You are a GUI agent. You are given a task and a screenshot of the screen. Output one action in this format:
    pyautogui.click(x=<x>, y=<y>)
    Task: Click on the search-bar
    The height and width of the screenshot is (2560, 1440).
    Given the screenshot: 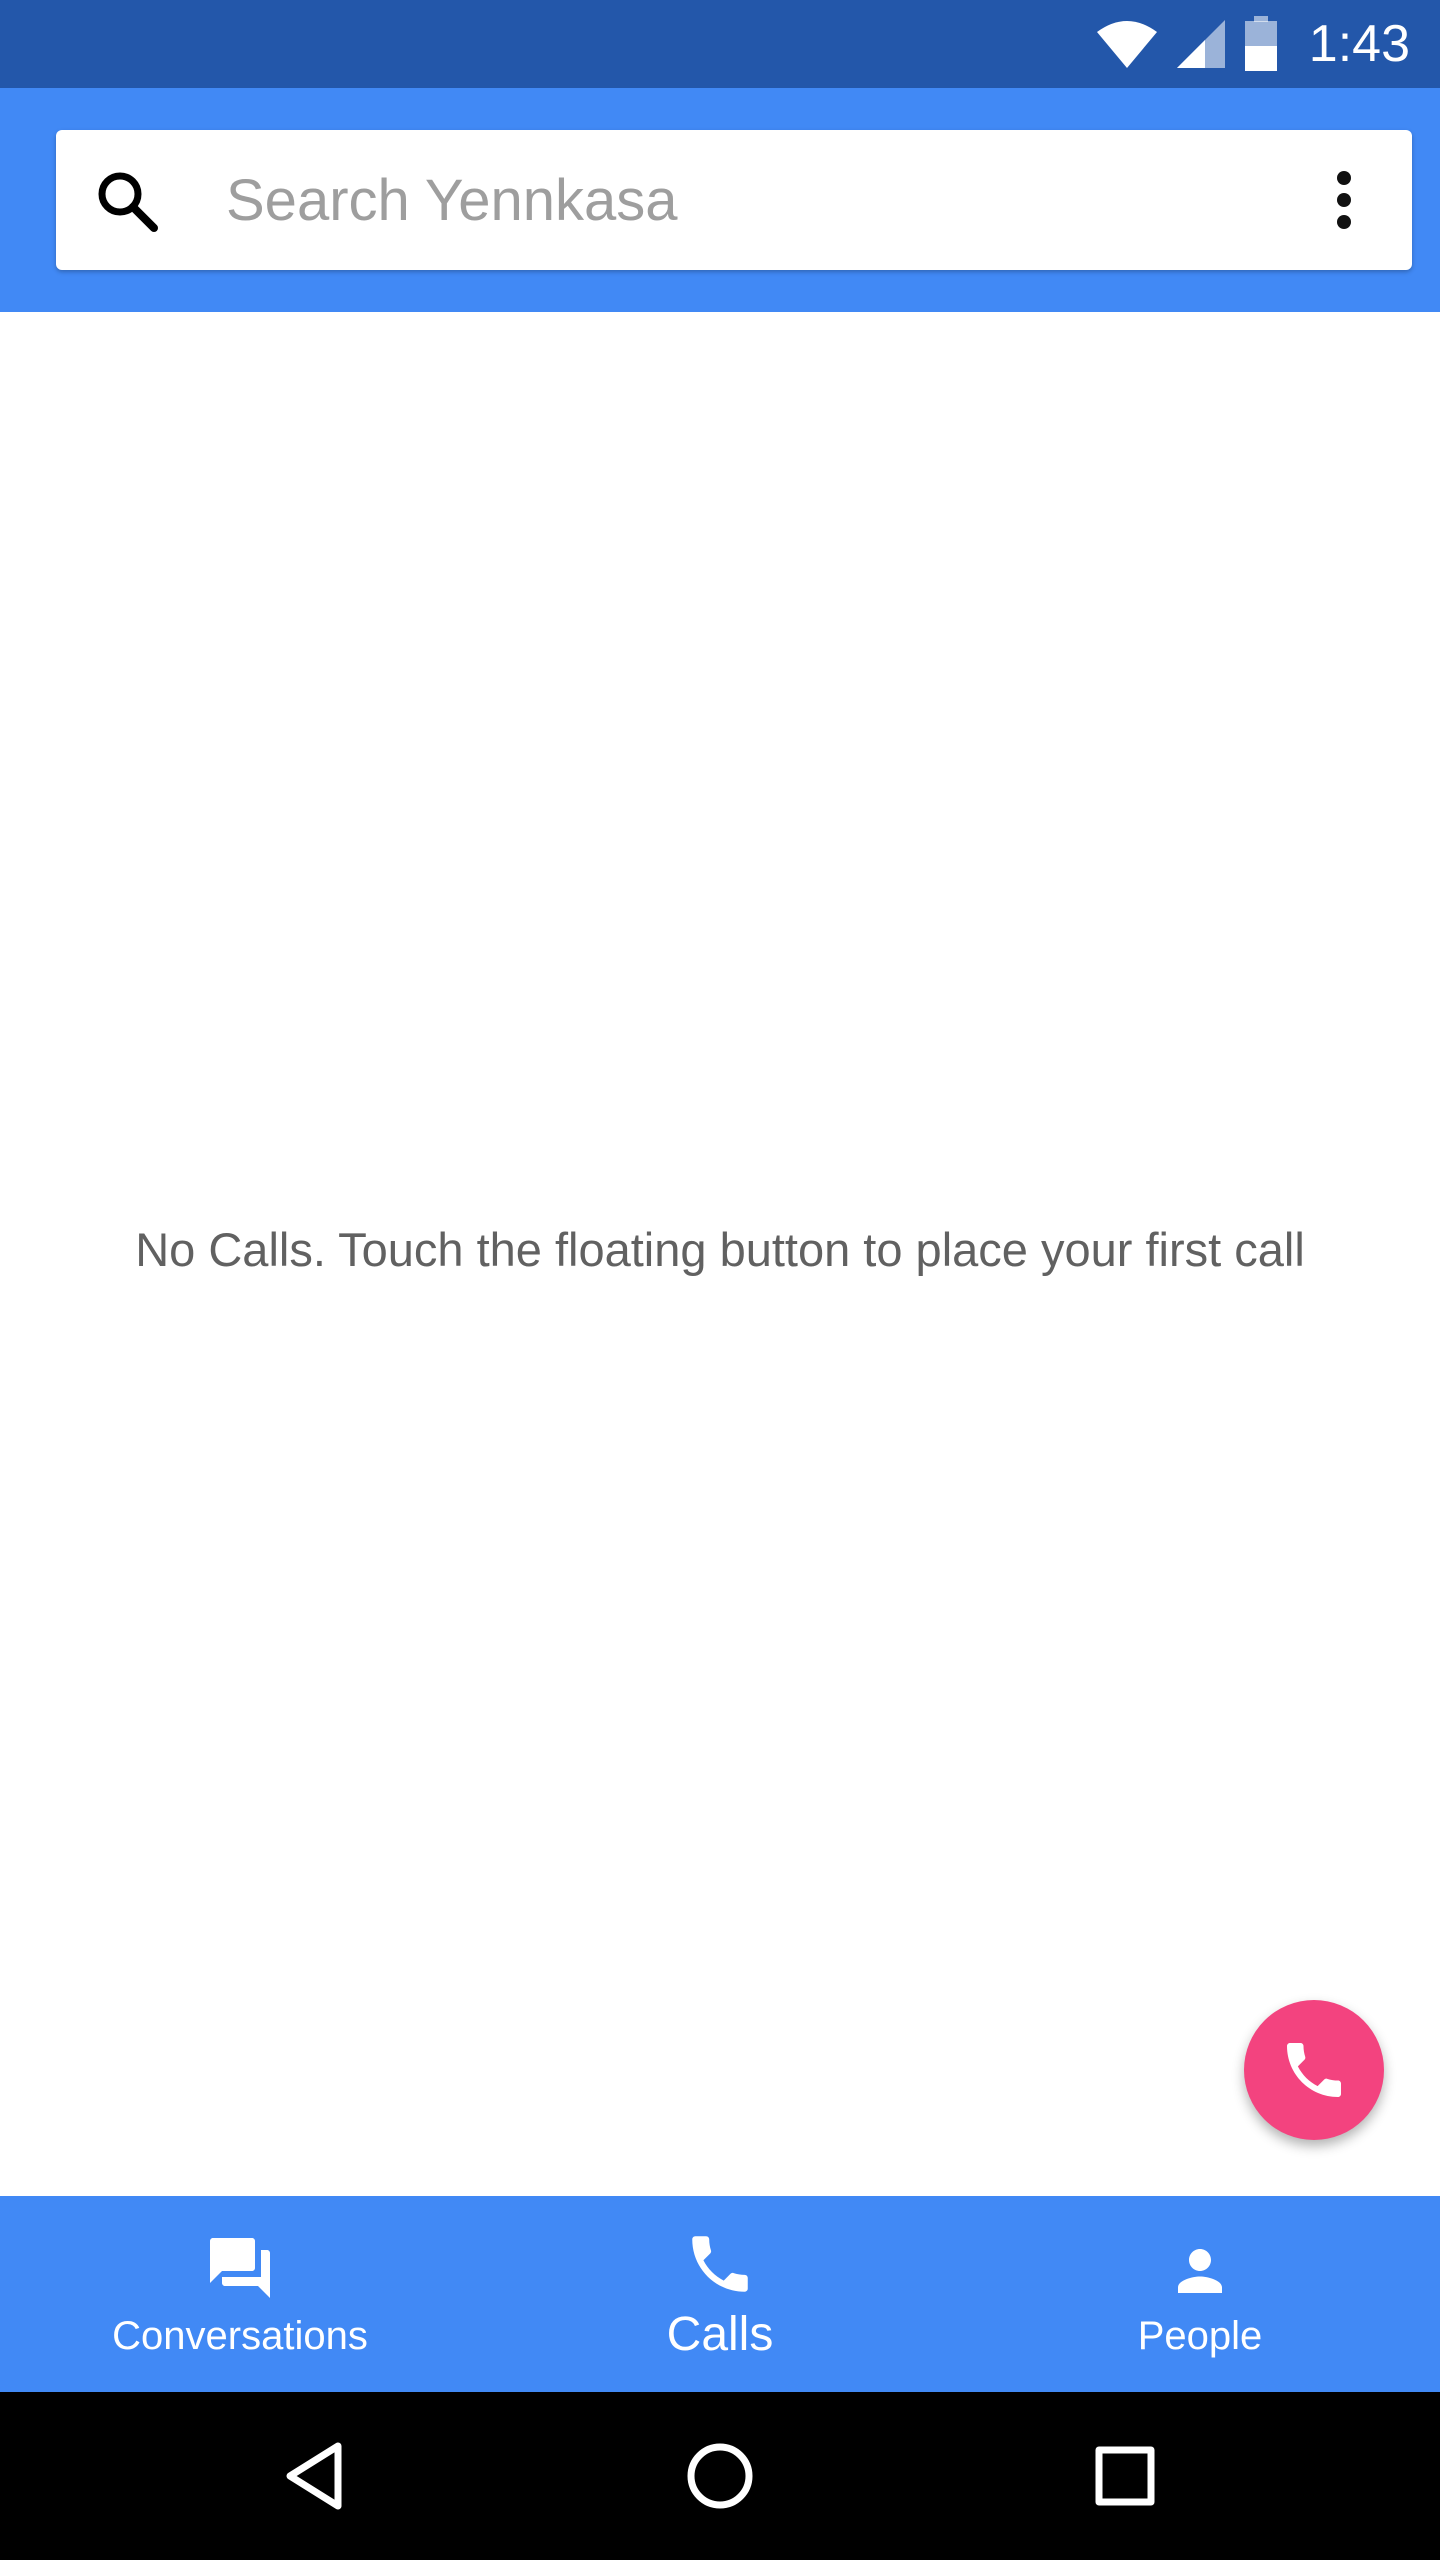 What is the action you would take?
    pyautogui.click(x=734, y=200)
    